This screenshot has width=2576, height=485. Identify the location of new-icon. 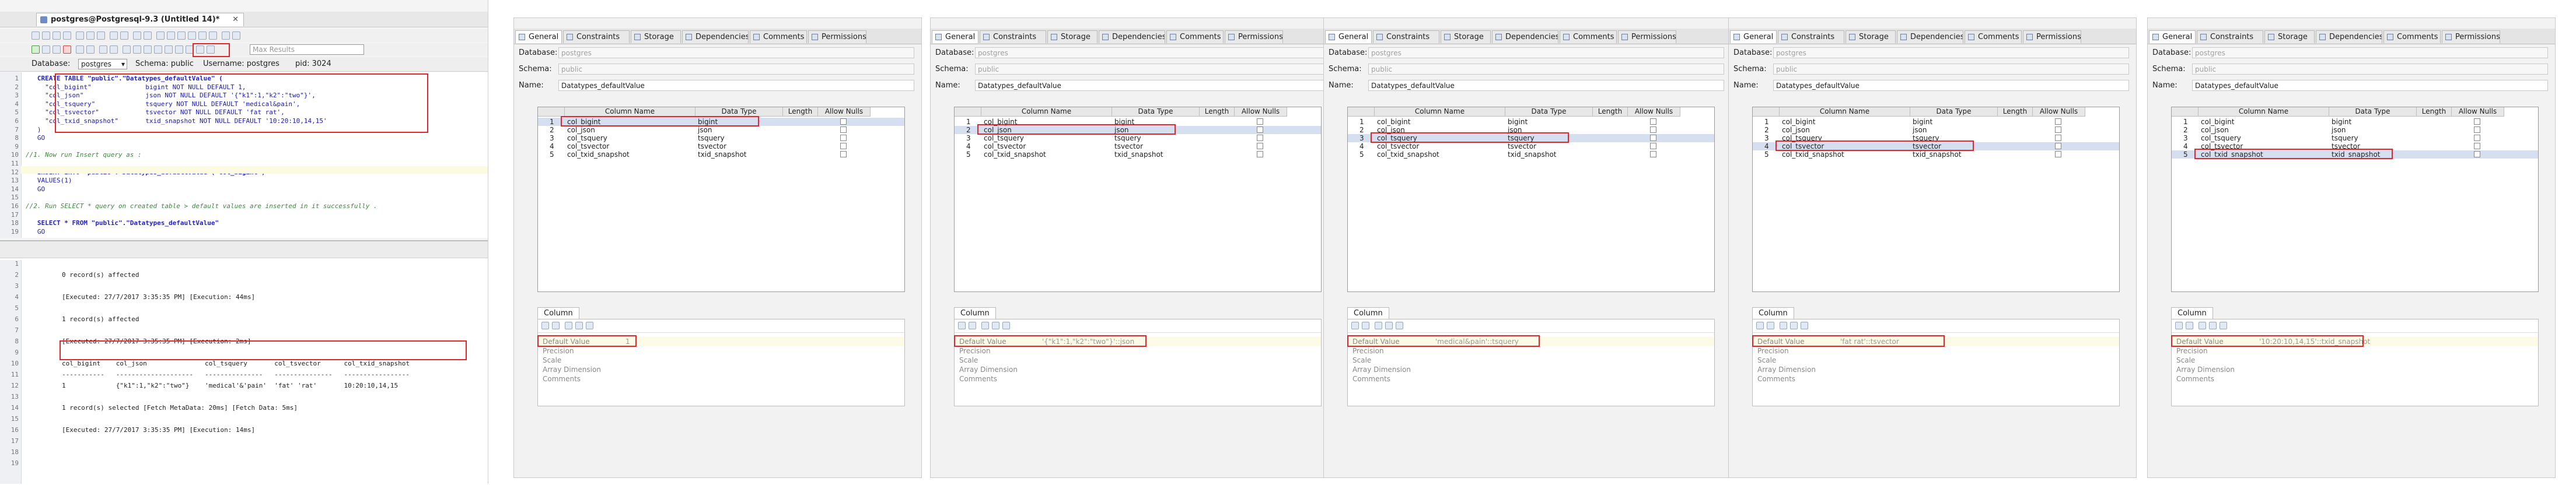
(36, 35).